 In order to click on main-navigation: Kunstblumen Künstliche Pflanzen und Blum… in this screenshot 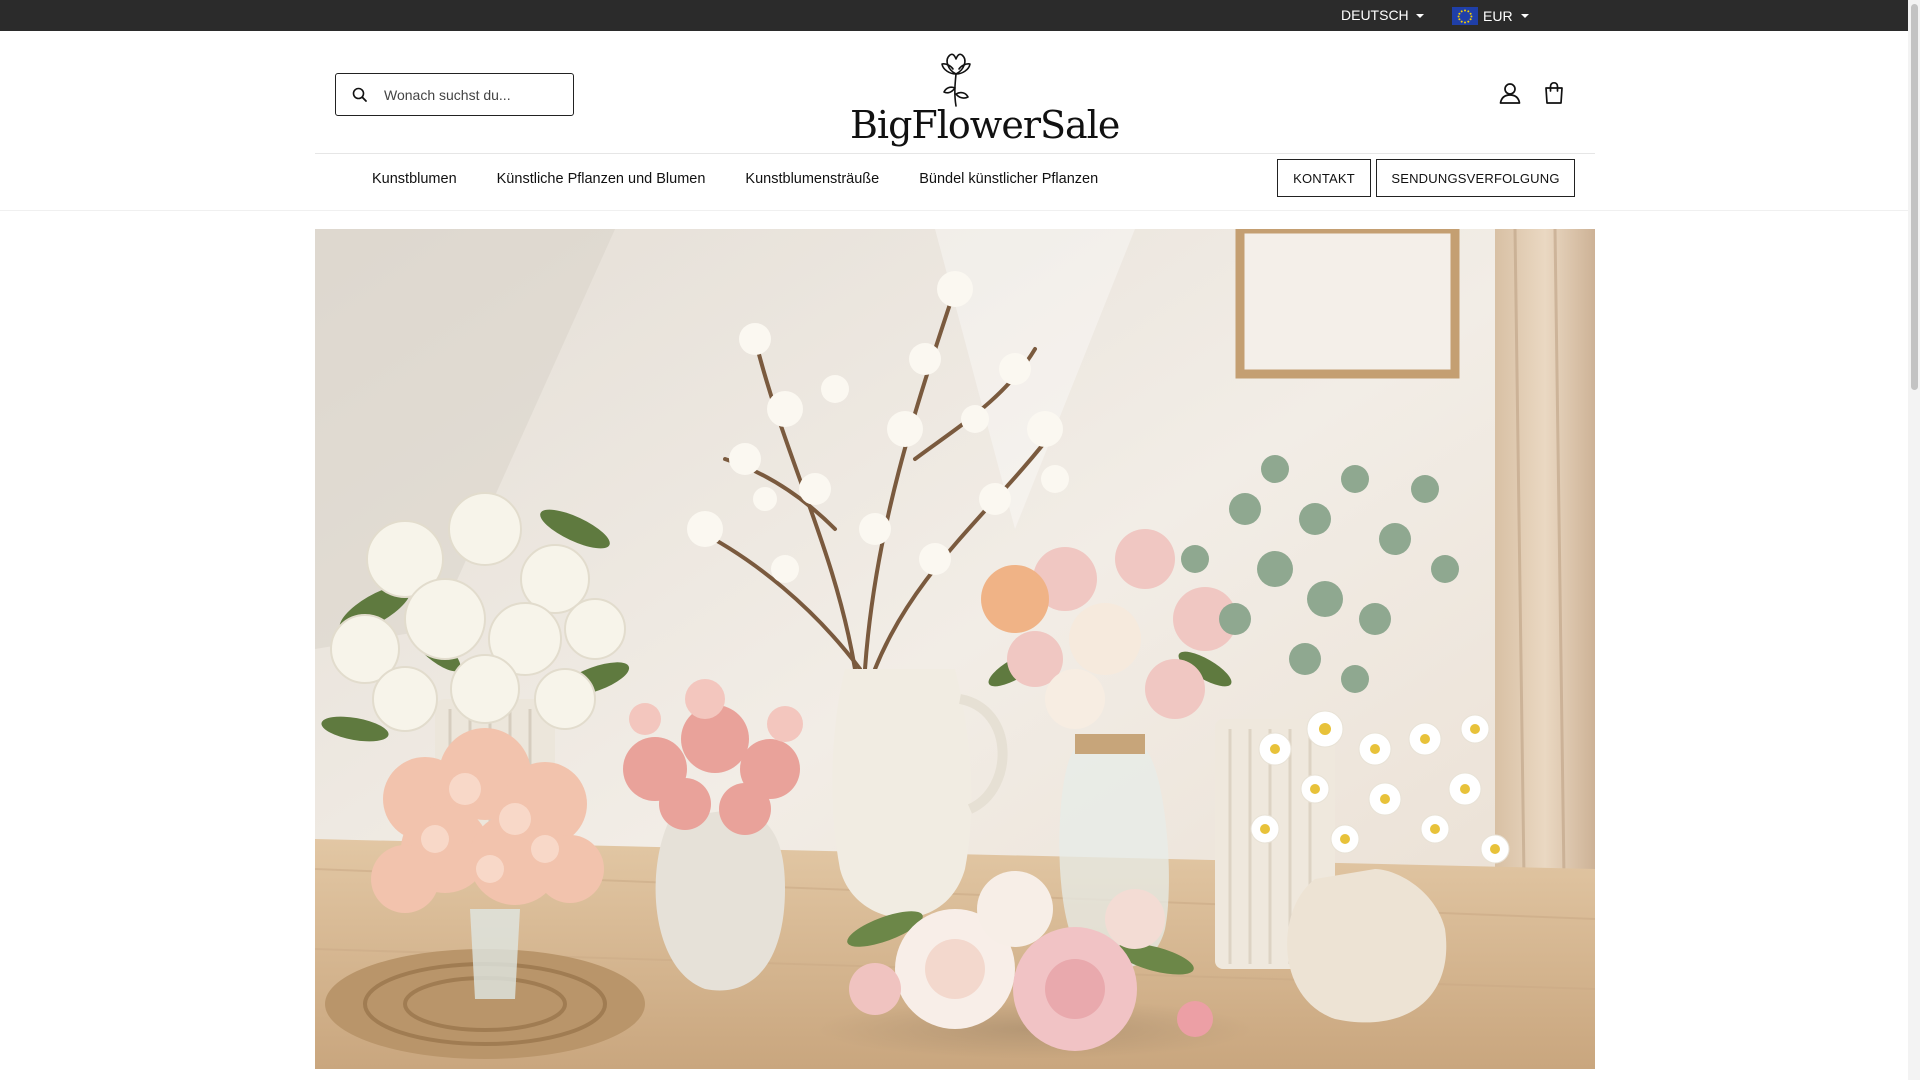, I will do `click(735, 179)`.